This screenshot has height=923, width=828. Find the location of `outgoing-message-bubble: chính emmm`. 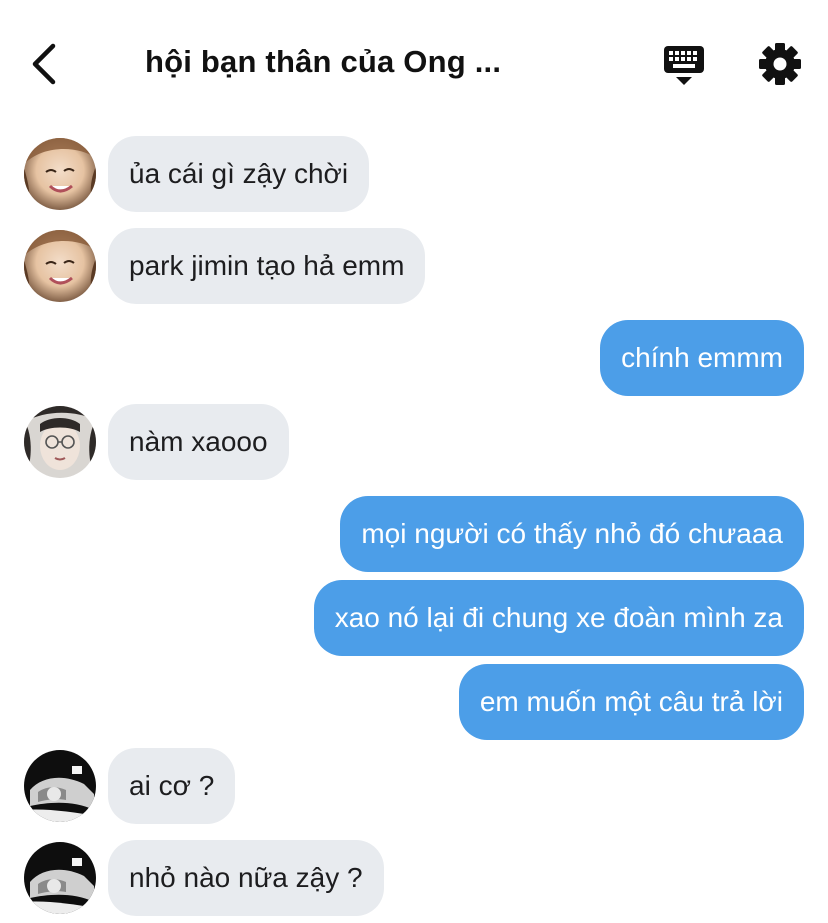

outgoing-message-bubble: chính emmm is located at coordinates (702, 358).